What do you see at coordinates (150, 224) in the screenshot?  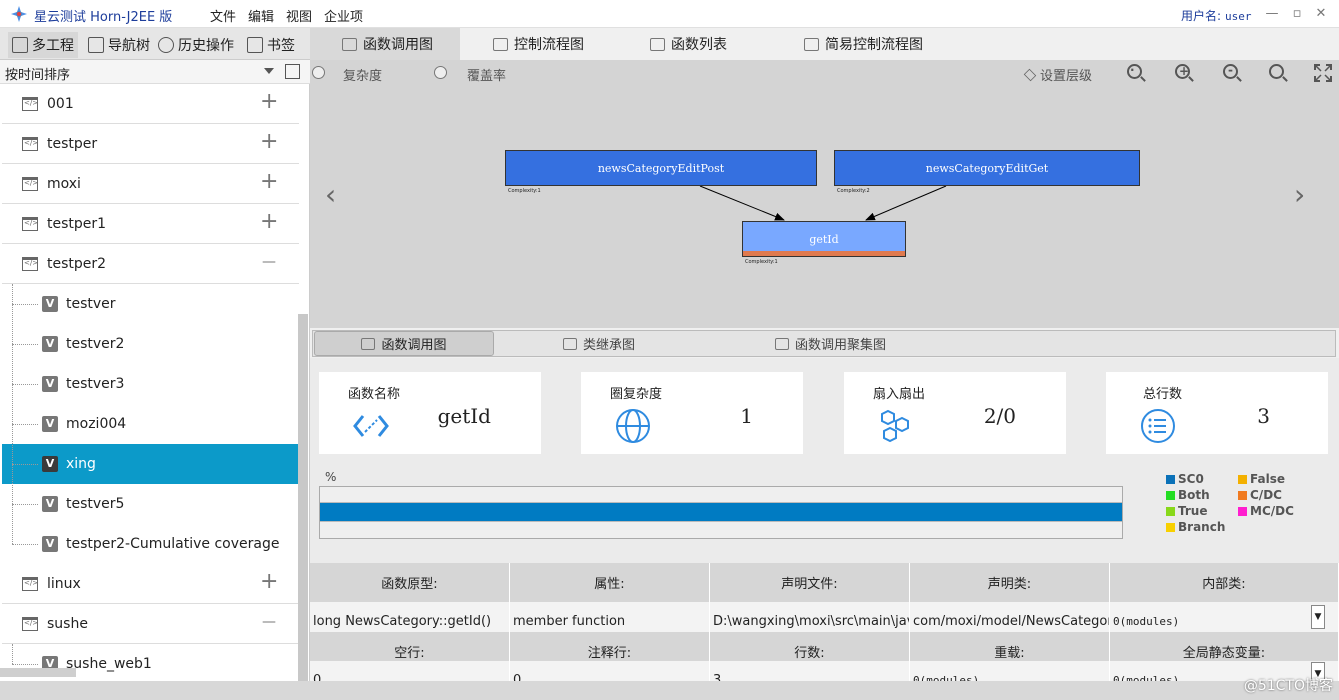 I see `tree-project-item: testper1 +` at bounding box center [150, 224].